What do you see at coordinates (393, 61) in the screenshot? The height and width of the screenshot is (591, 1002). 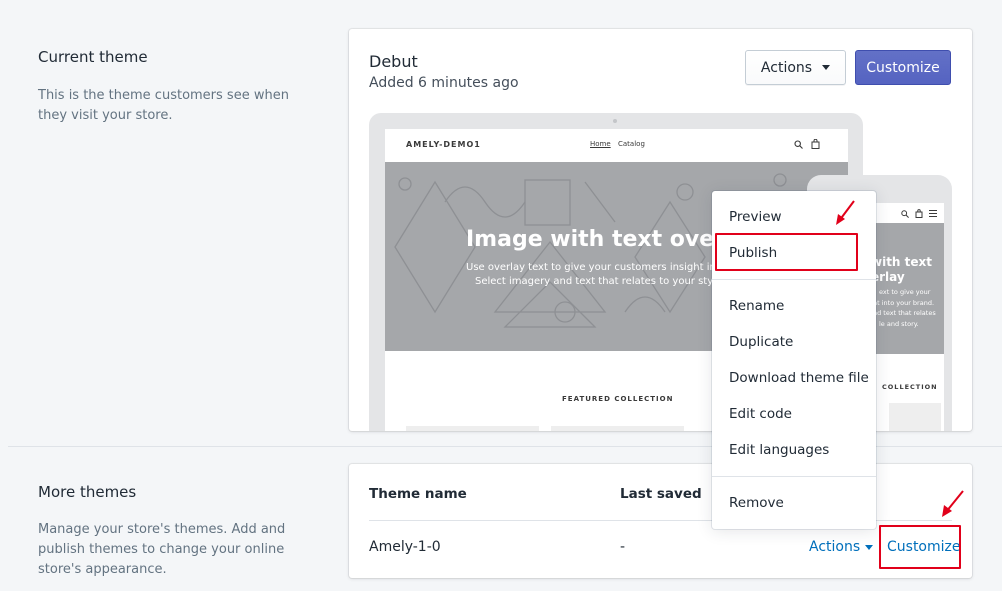 I see `theme-name: Debut` at bounding box center [393, 61].